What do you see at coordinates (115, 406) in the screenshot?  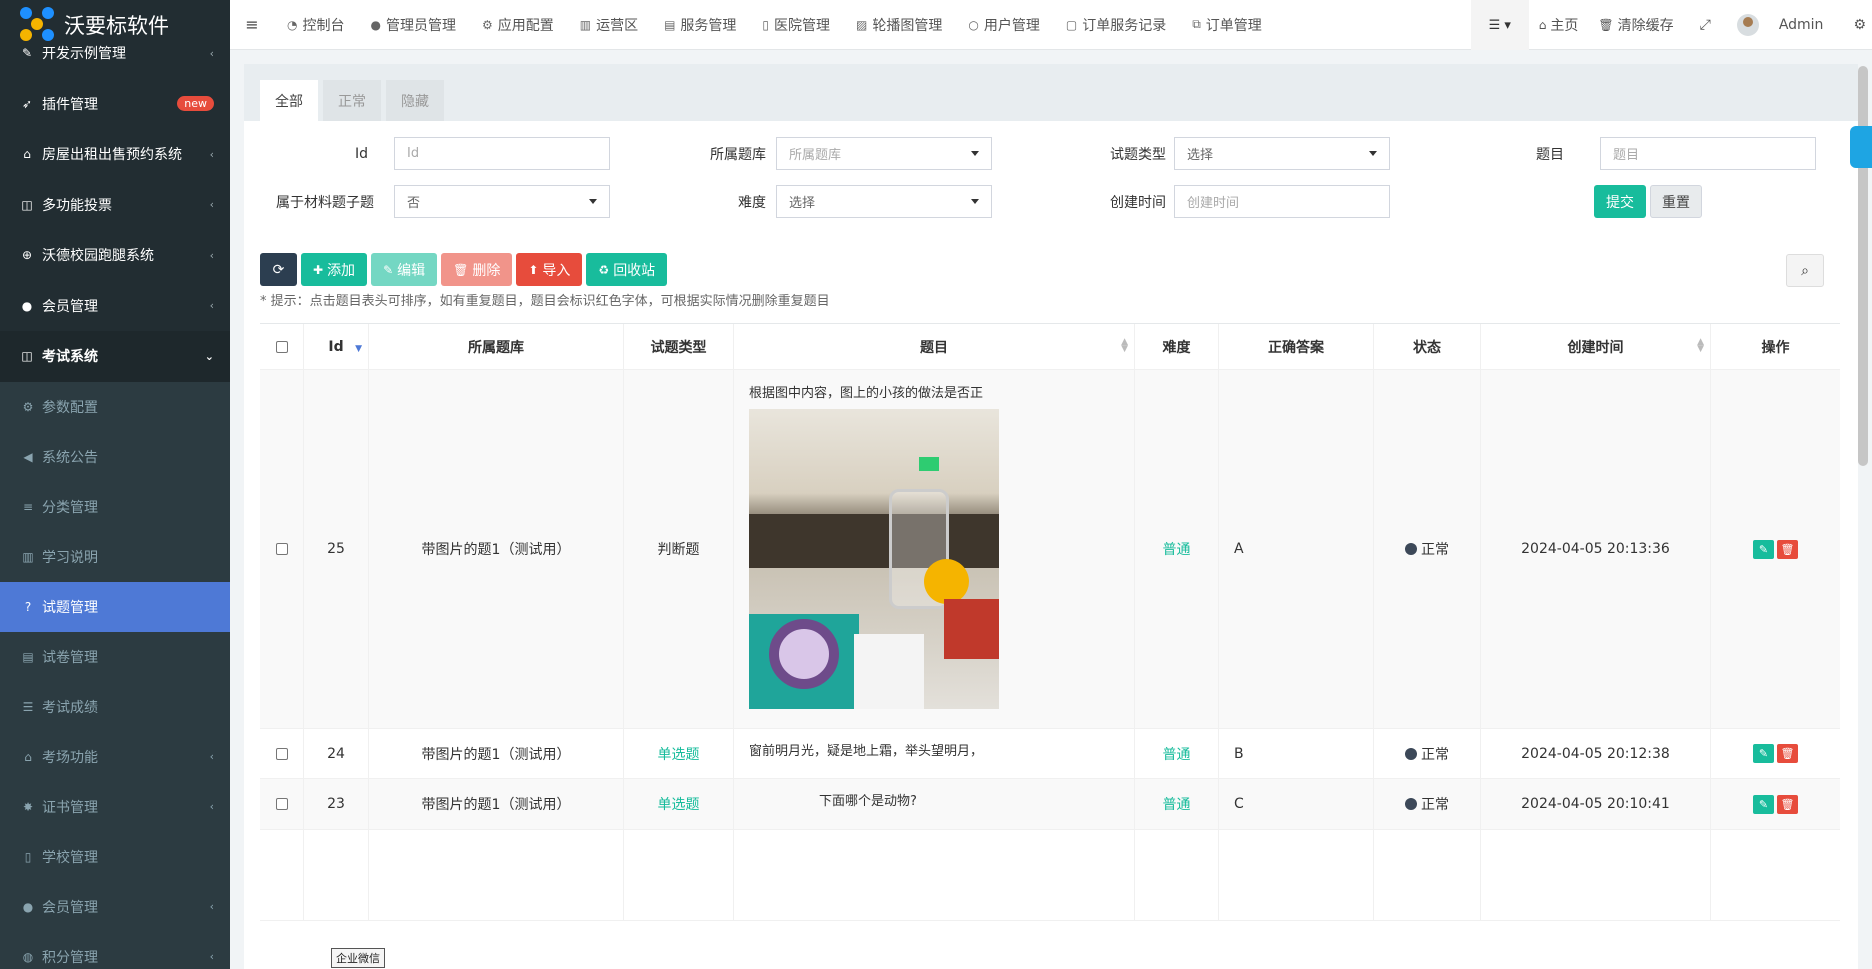 I see `sidebar-subitem-params: ⚙ 参数配置` at bounding box center [115, 406].